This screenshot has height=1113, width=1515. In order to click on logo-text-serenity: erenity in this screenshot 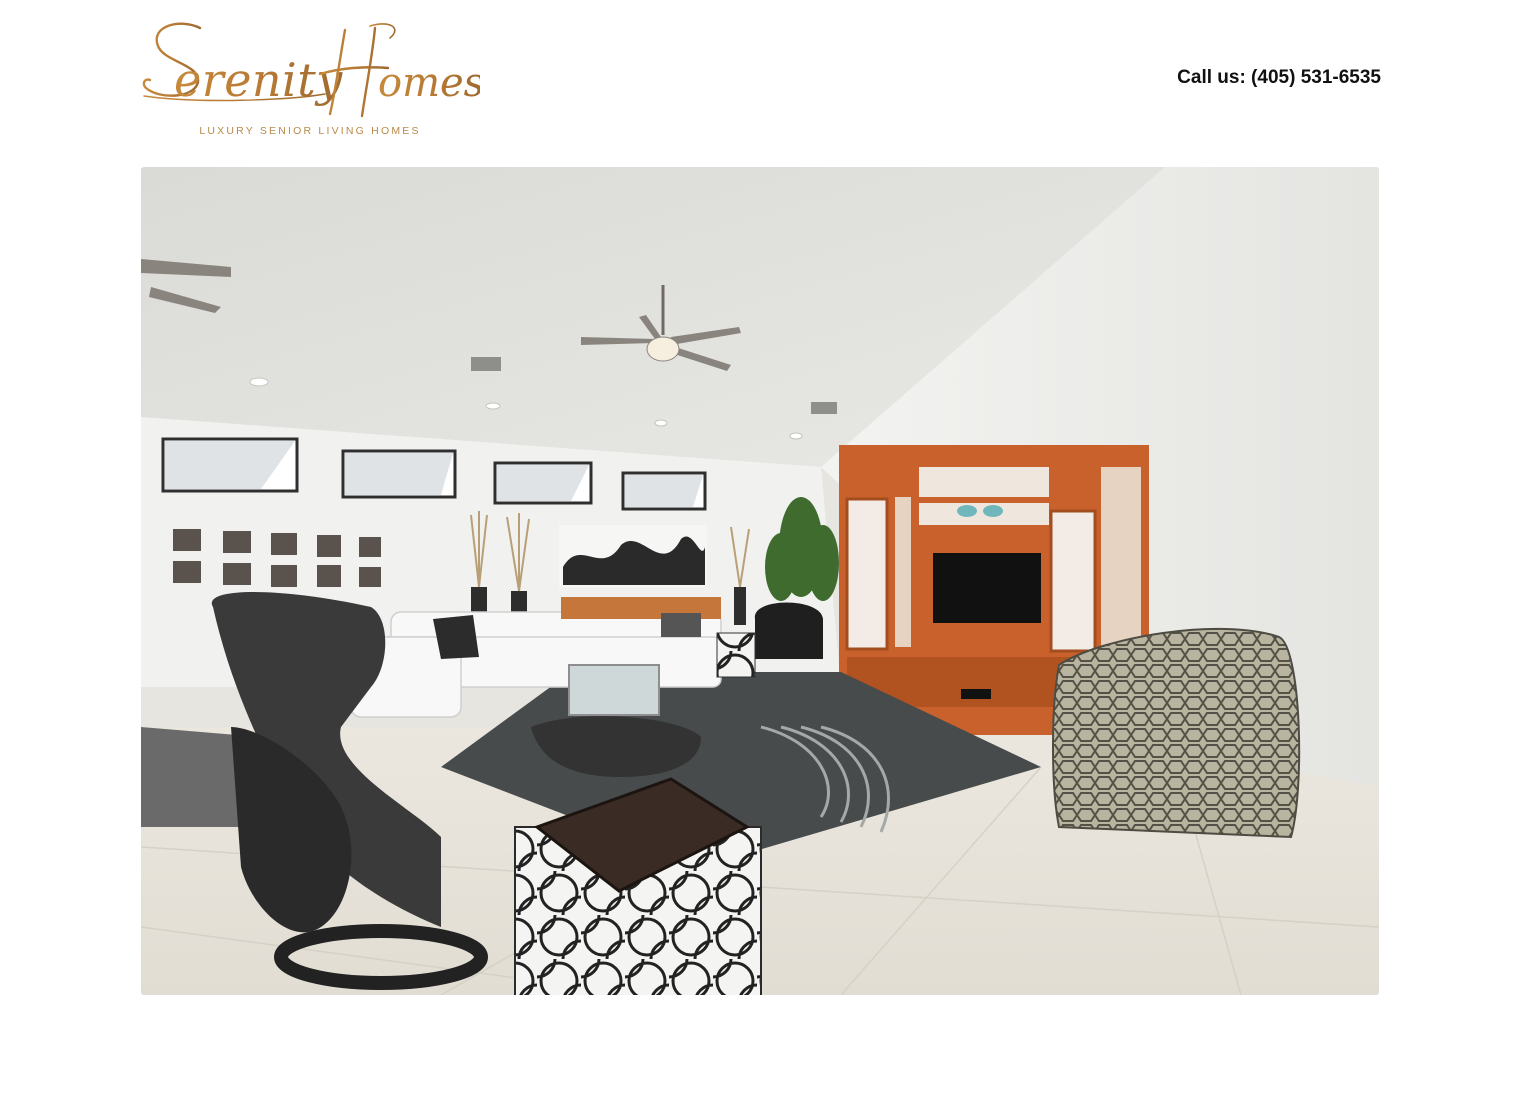, I will do `click(258, 80)`.